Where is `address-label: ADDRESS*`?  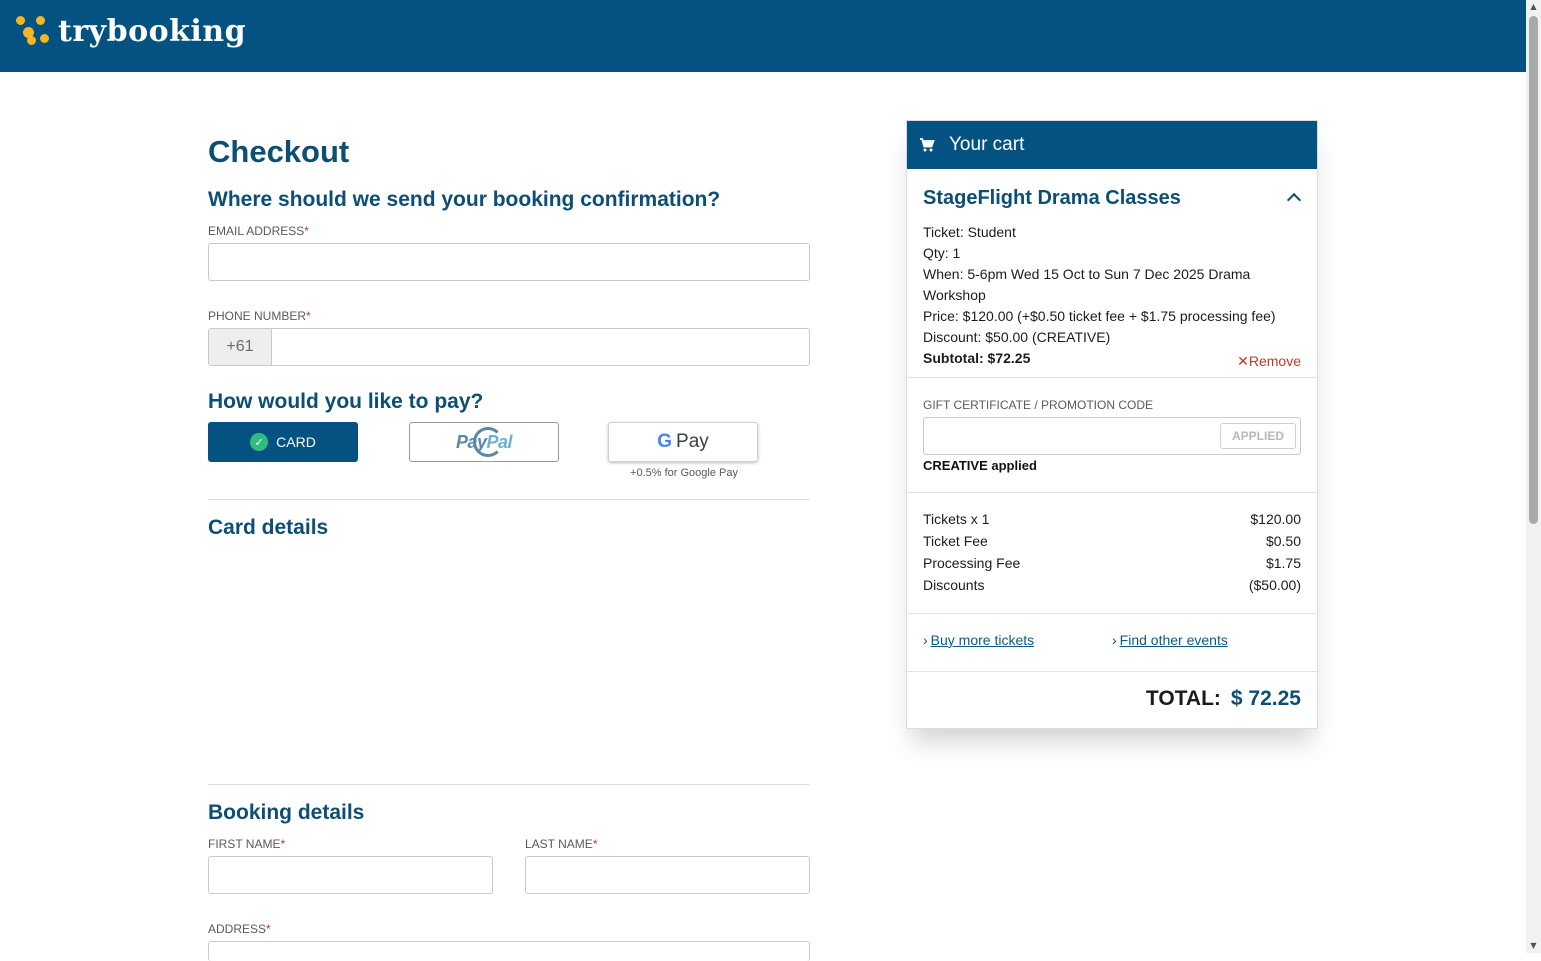
address-label: ADDRESS* is located at coordinates (239, 929).